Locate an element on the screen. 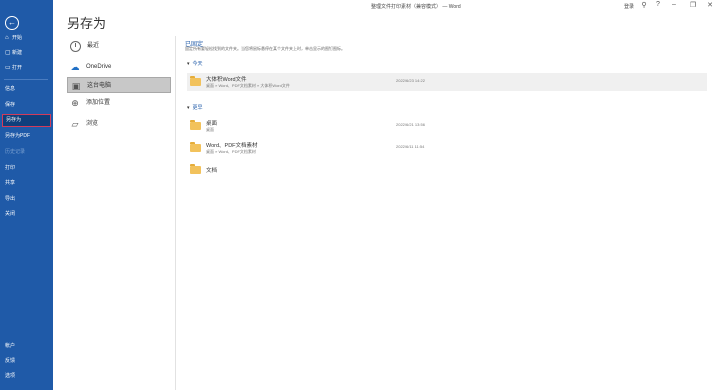  globe-icon: ⊕ is located at coordinates (75, 103).